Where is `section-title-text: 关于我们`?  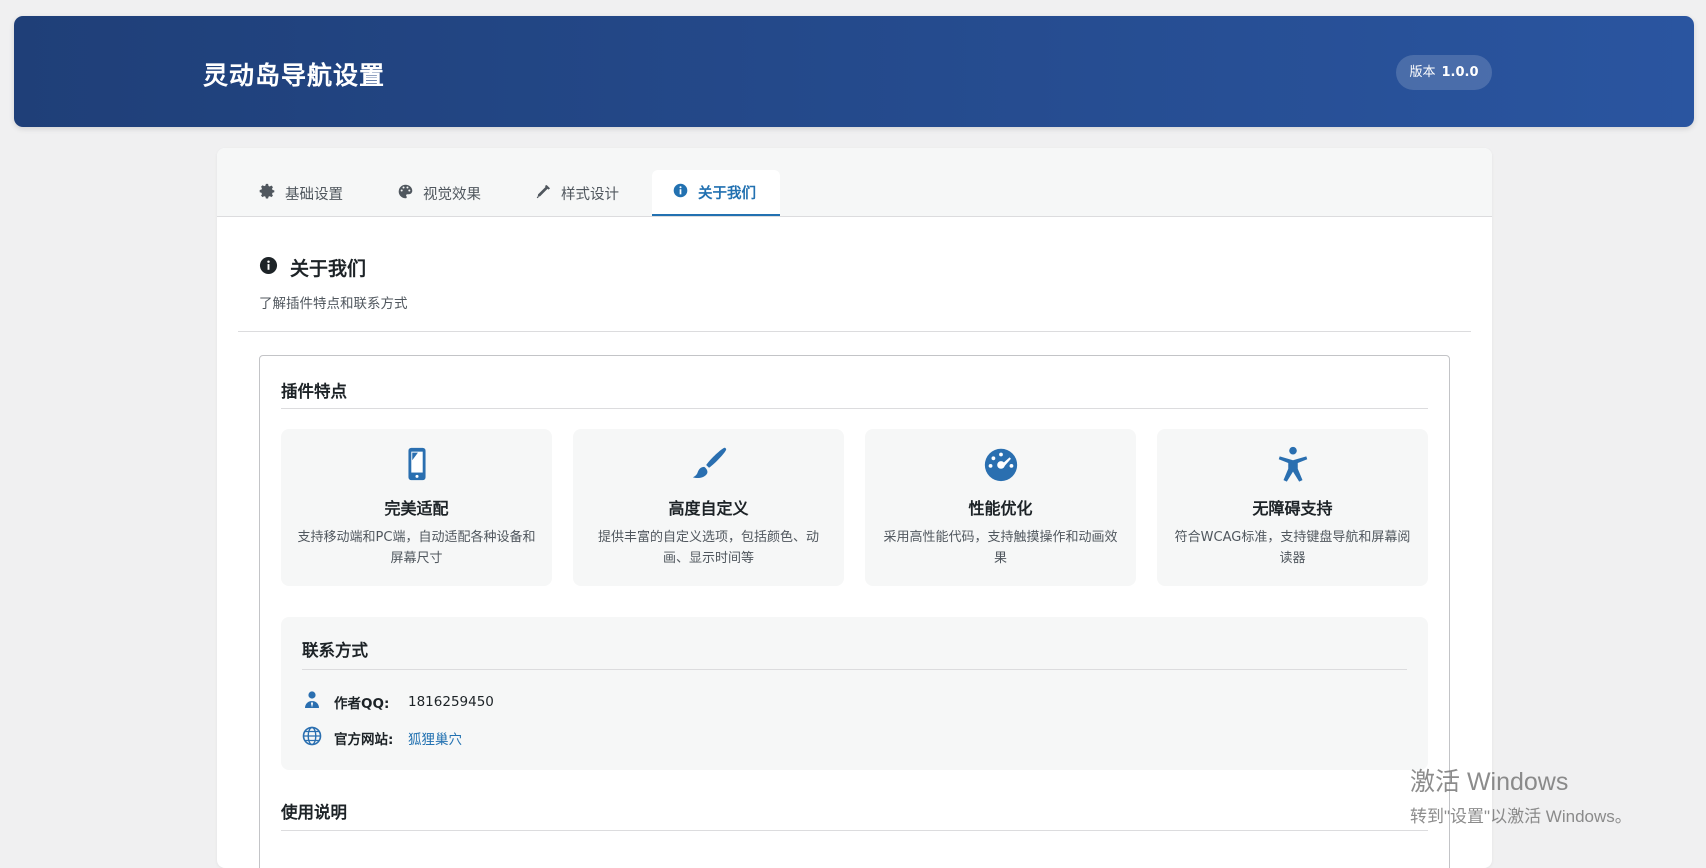
section-title-text: 关于我们 is located at coordinates (328, 269).